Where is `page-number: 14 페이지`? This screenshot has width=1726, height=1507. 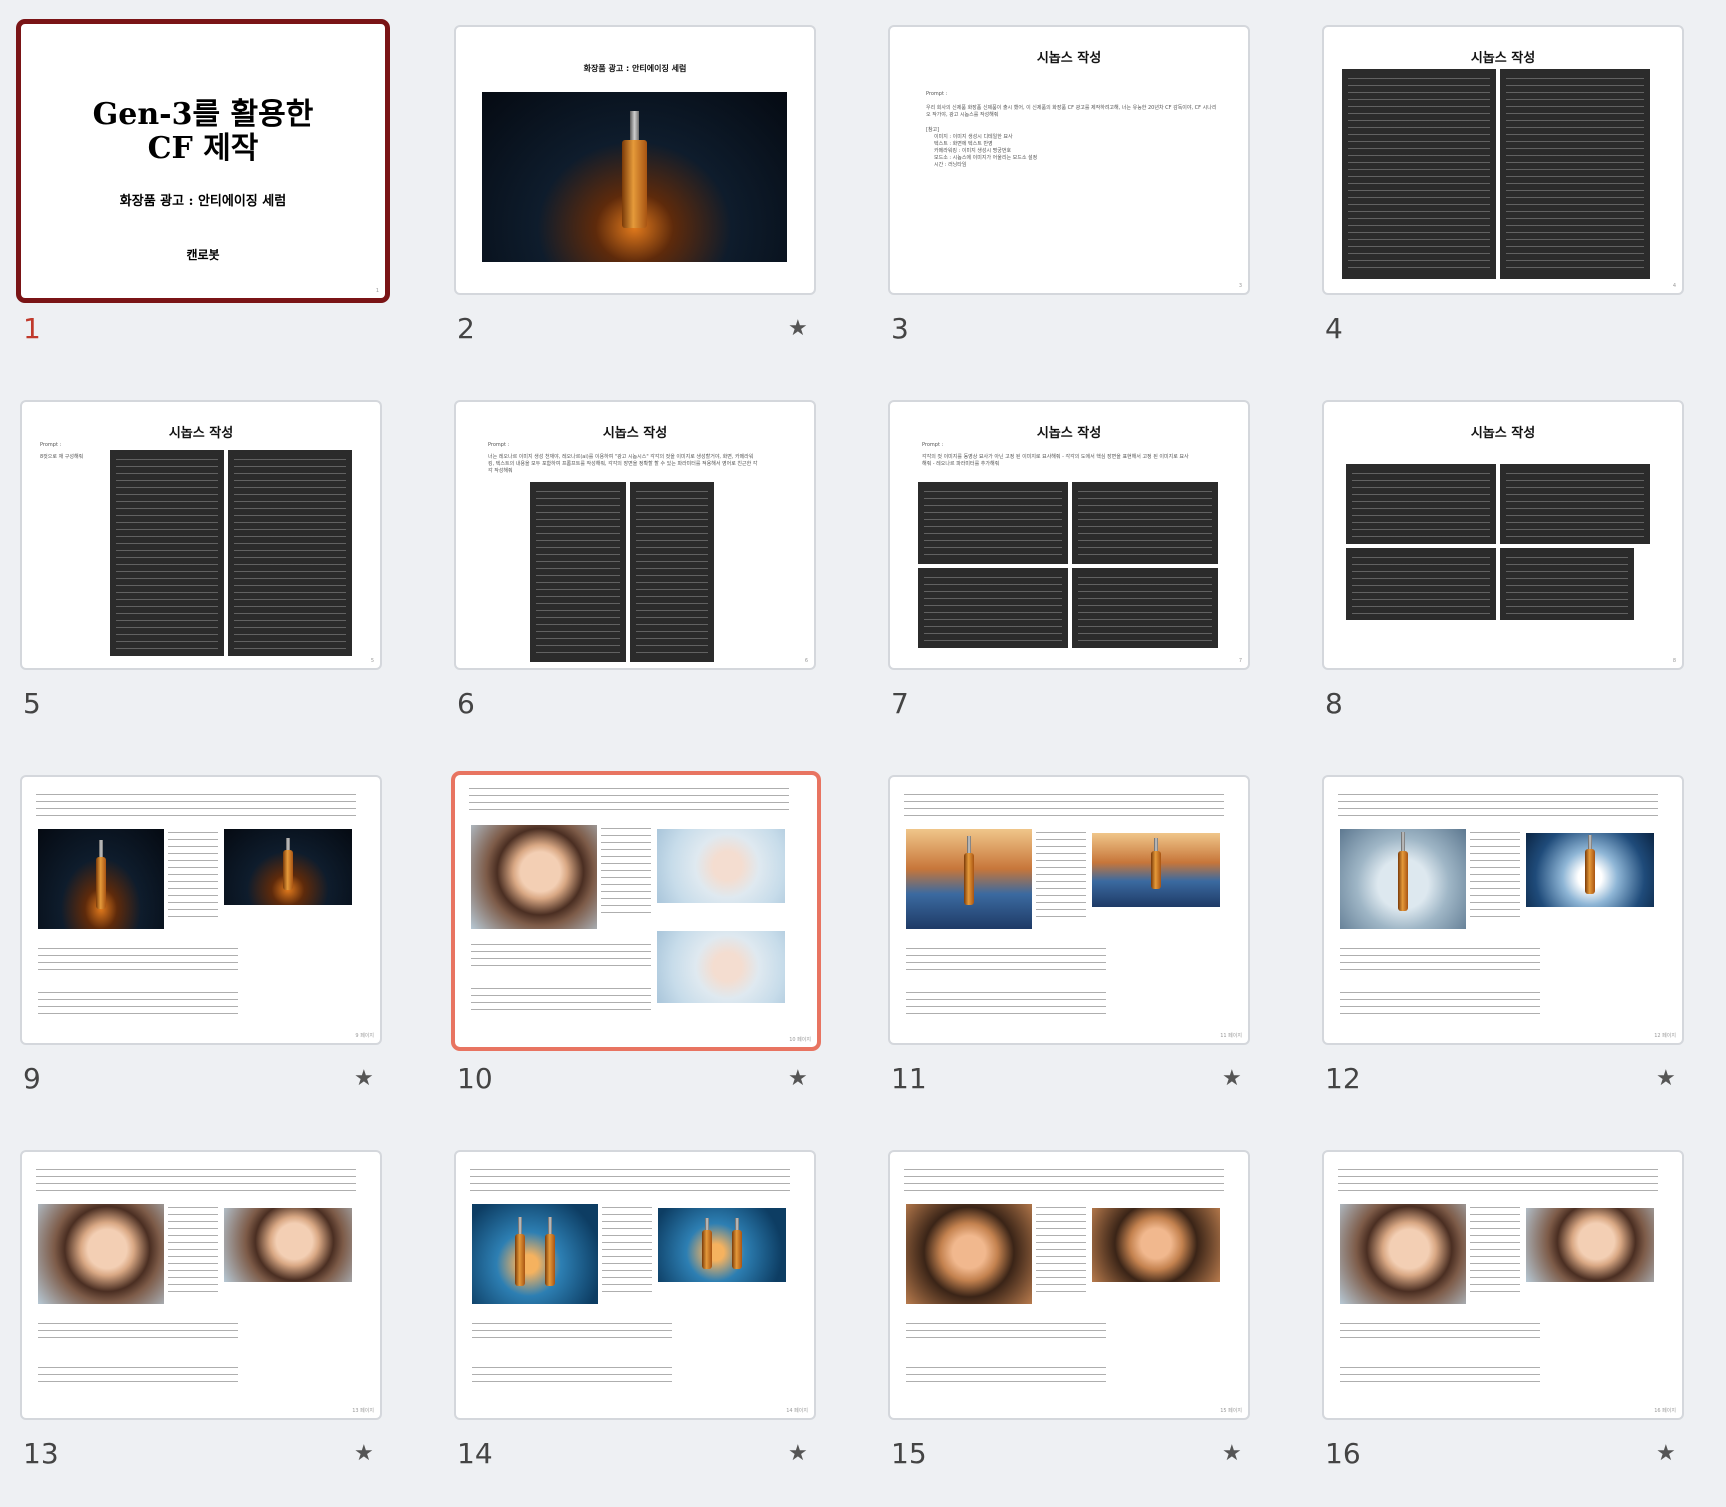 page-number: 14 페이지 is located at coordinates (797, 1411).